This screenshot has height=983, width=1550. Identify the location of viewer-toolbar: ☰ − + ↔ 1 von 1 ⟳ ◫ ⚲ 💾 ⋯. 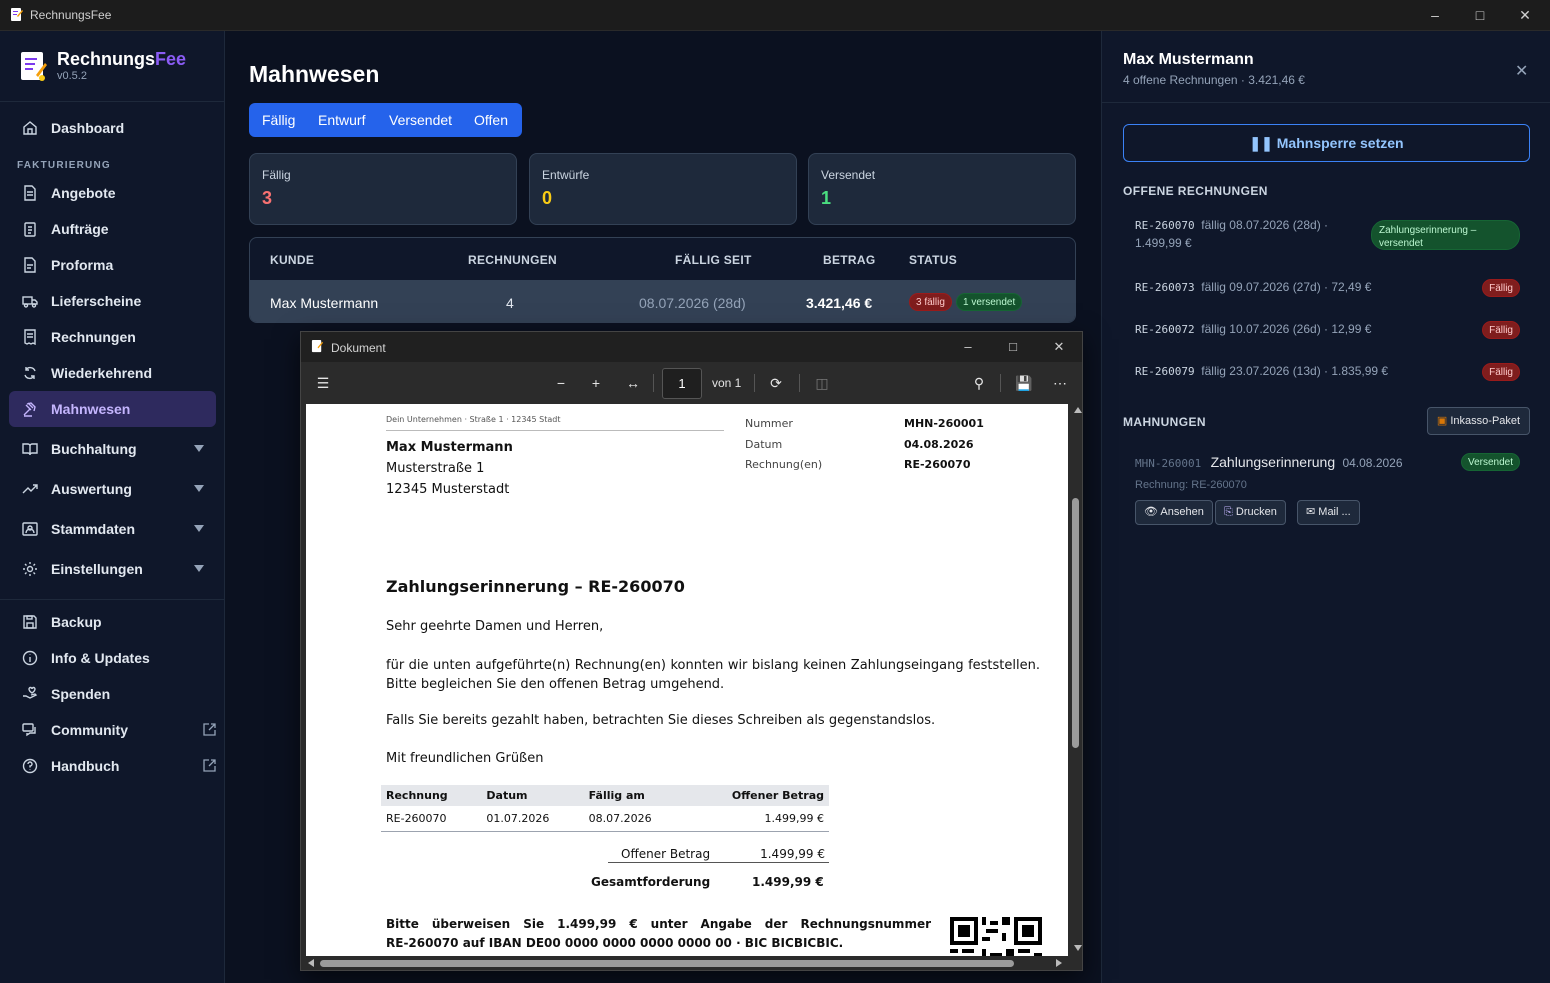
(691, 383).